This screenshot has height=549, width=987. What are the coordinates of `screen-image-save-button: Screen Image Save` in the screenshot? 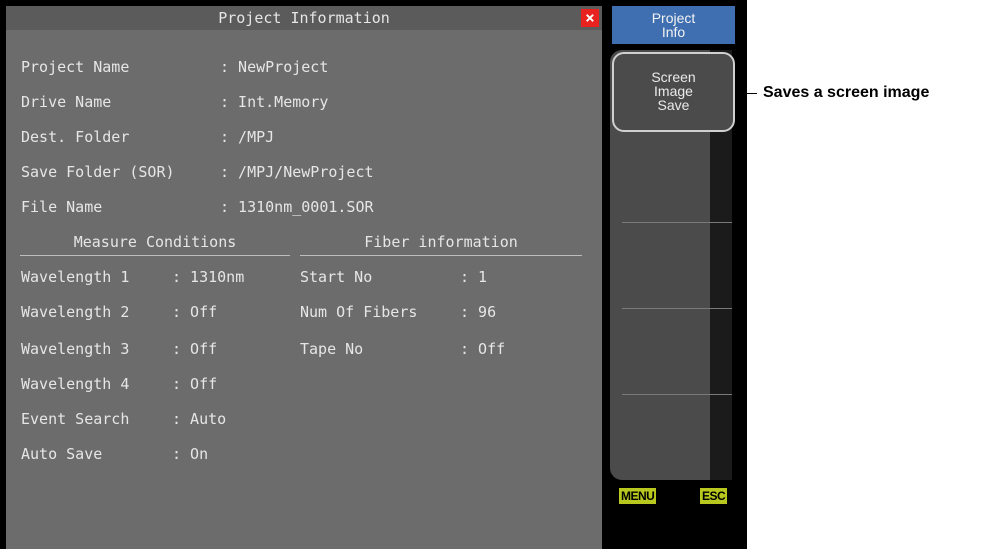 It's located at (673, 92).